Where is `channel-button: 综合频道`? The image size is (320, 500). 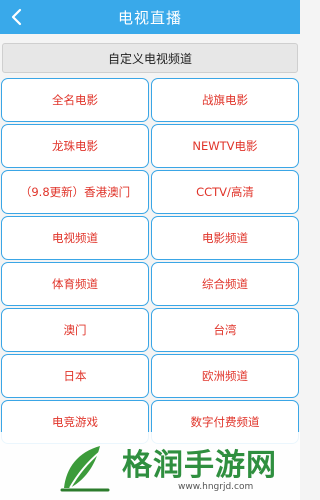
channel-button: 综合频道 is located at coordinates (225, 284).